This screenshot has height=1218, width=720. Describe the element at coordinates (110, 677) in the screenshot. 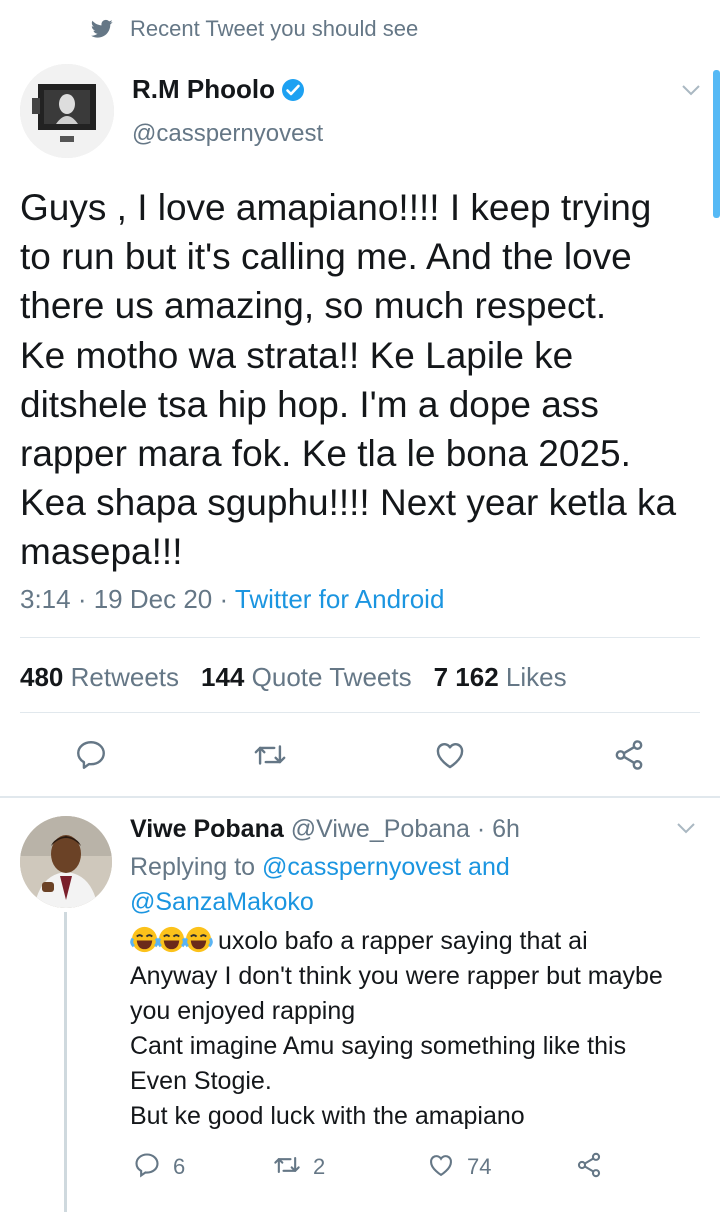

I see `retweets-stat: 480 Retweets` at that location.